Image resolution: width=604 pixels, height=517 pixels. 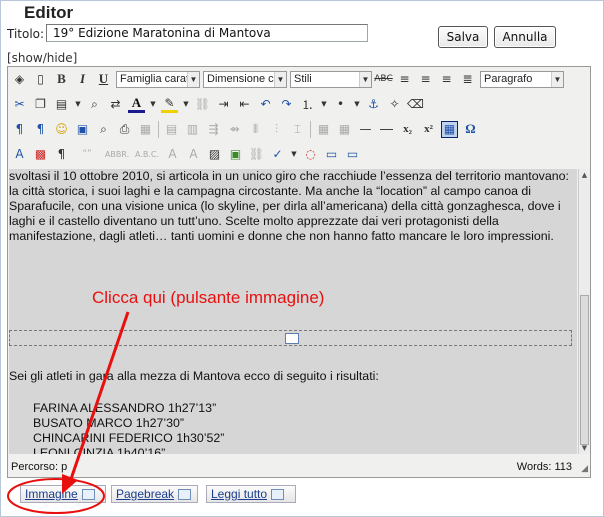 I want to click on media-icon: ▣, so click(x=82, y=129).